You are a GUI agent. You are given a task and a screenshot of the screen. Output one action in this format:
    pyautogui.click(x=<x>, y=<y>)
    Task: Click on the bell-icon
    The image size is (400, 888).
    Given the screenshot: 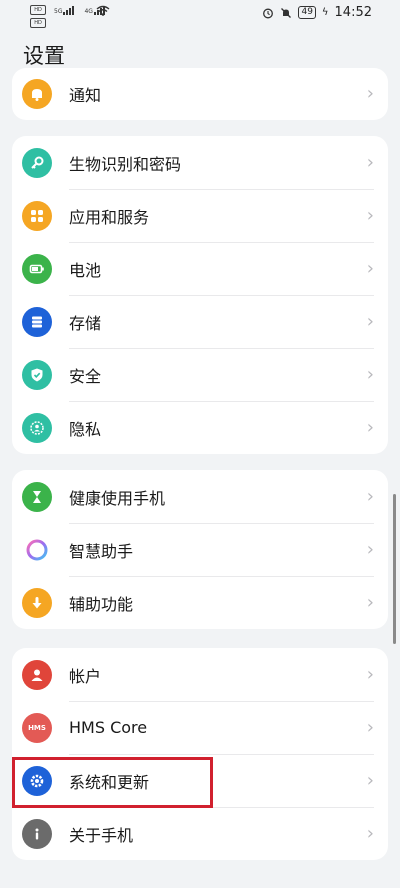 What is the action you would take?
    pyautogui.click(x=37, y=93)
    